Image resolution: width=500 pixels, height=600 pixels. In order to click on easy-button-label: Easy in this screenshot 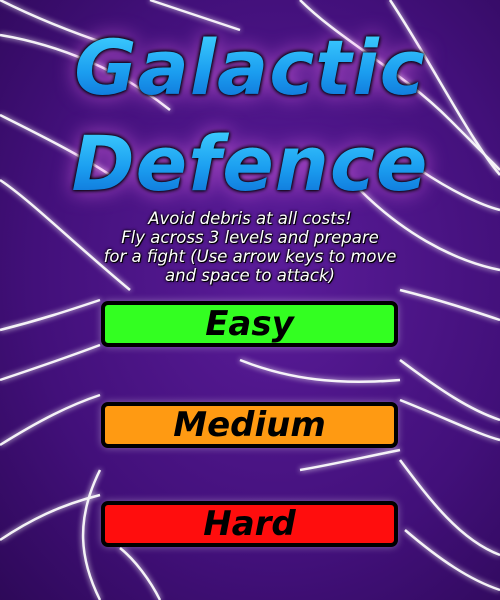, I will do `click(249, 324)`.